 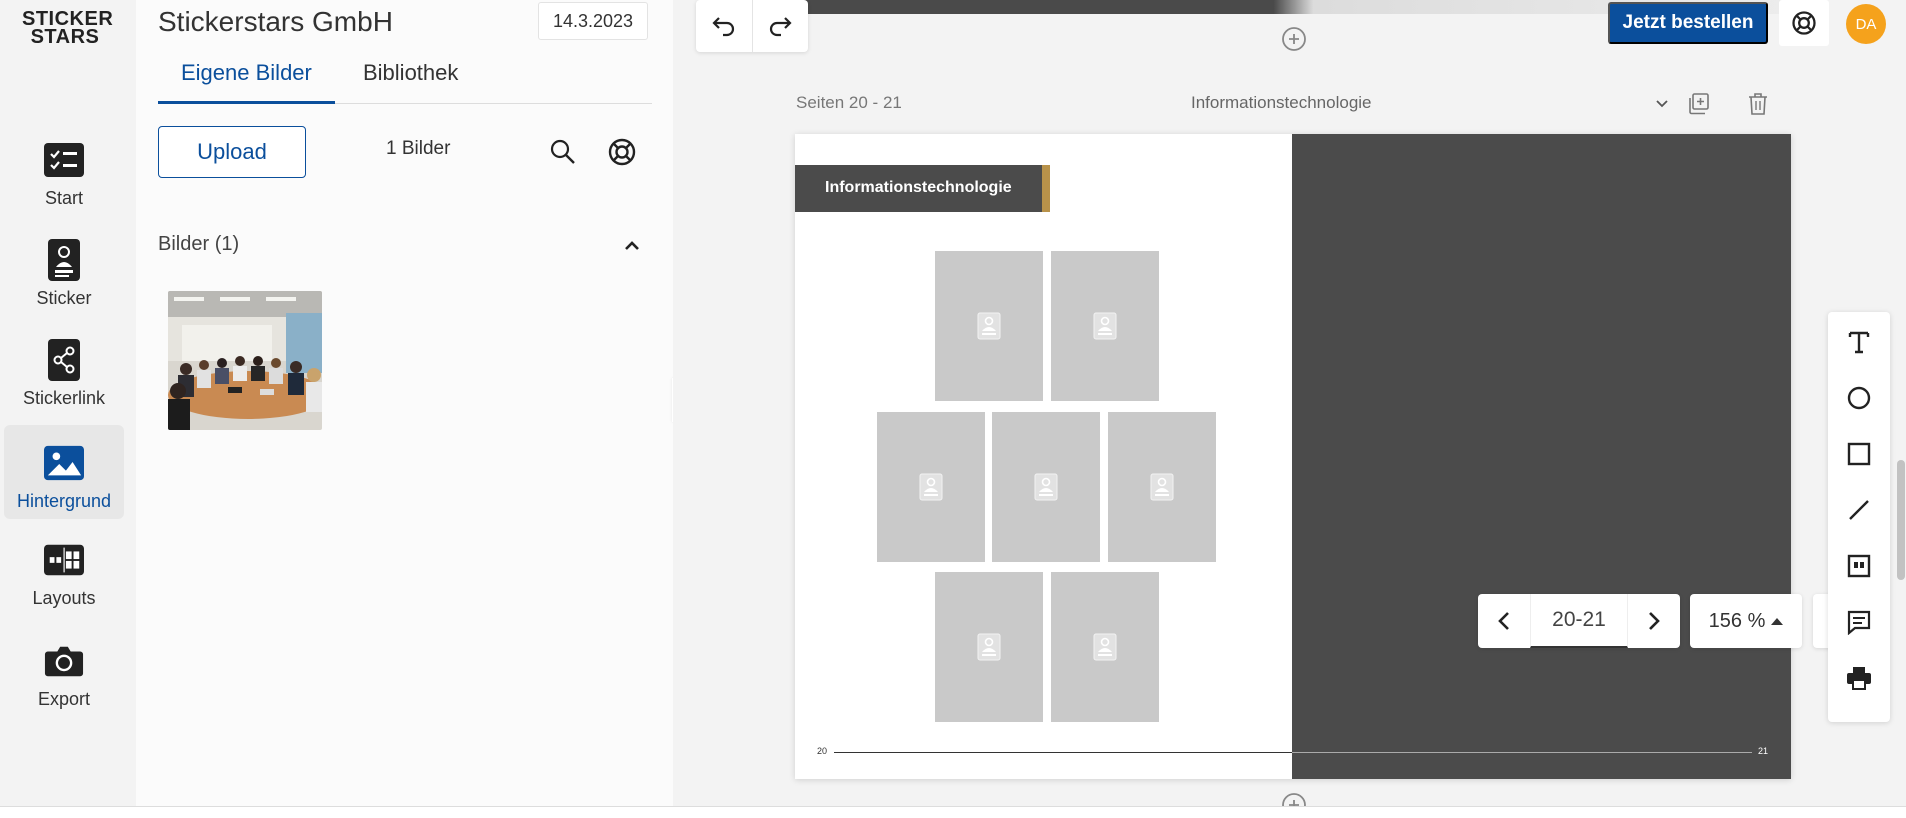 I want to click on divider, so click(x=752, y=26).